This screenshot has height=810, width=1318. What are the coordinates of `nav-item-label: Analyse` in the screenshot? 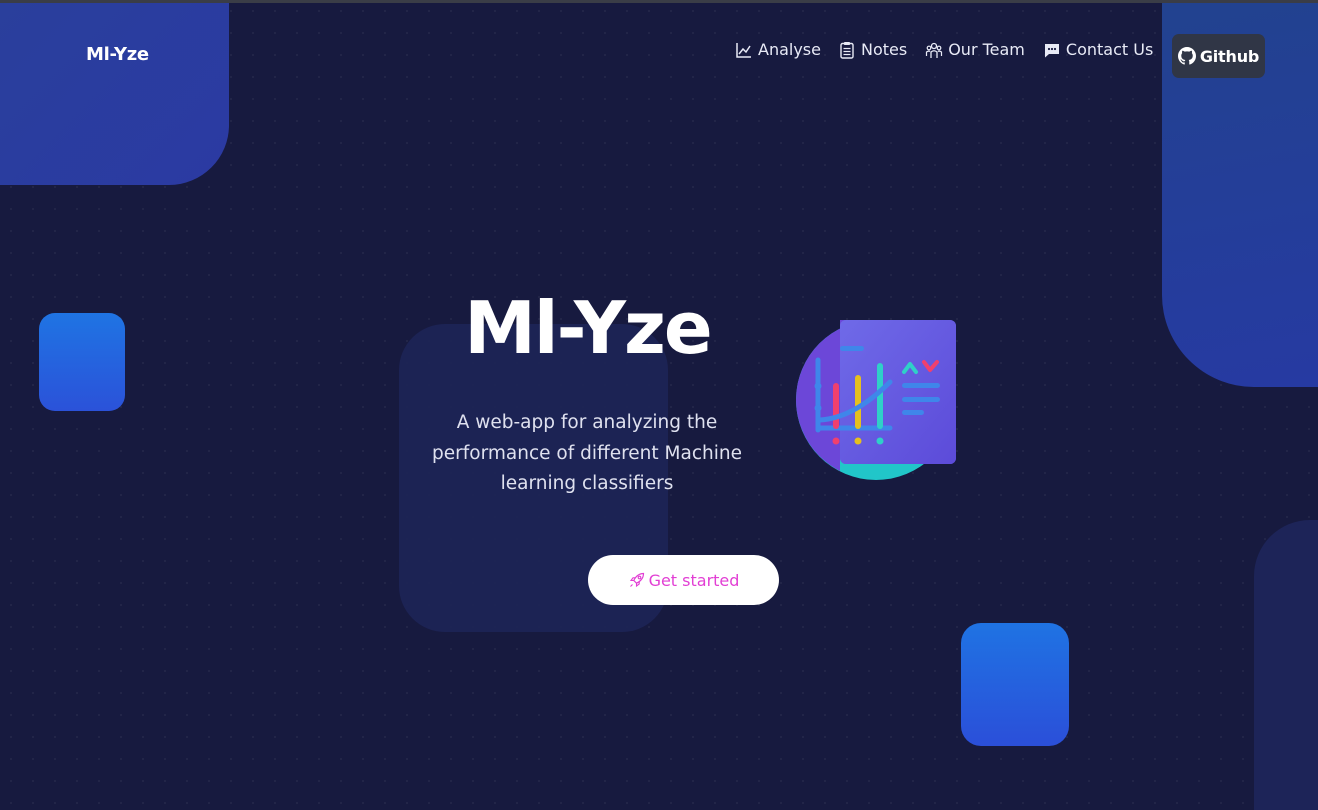 It's located at (789, 49).